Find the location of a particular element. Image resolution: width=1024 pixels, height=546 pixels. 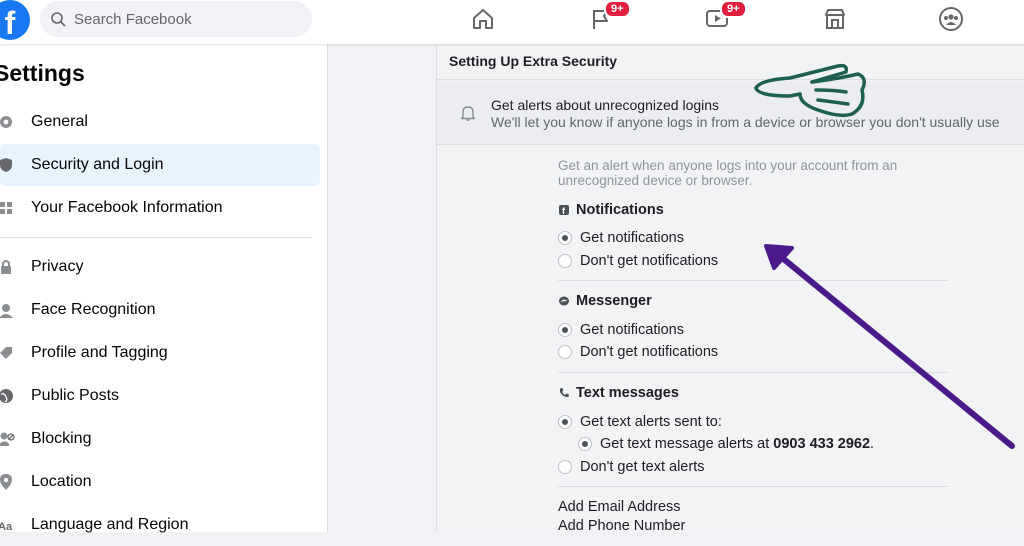

sidebar-item-privacy: Privacy is located at coordinates (160, 267).